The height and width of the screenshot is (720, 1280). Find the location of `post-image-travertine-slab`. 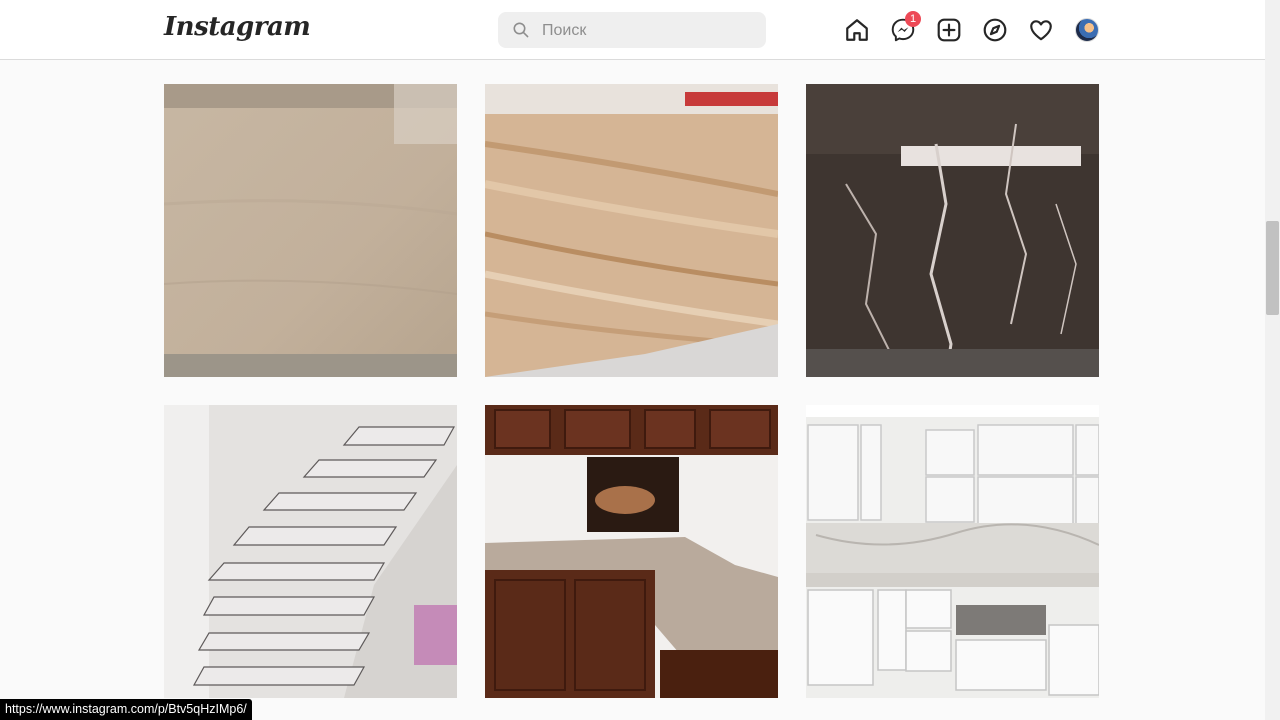

post-image-travertine-slab is located at coordinates (631, 230).